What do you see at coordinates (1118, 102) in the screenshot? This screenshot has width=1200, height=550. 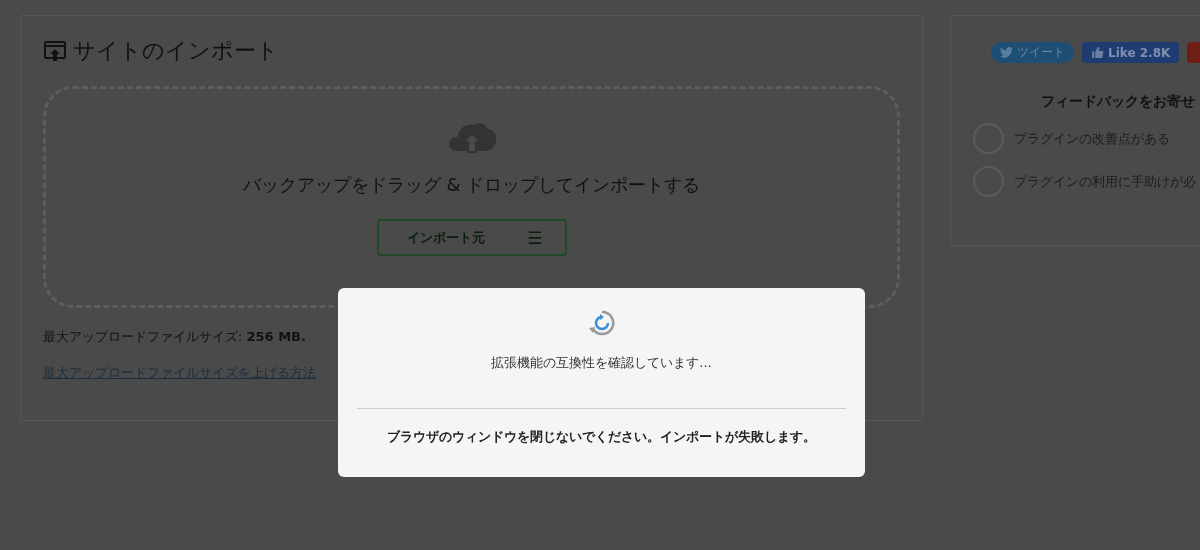 I see `feedback-title: フィードバックをお寄せ` at bounding box center [1118, 102].